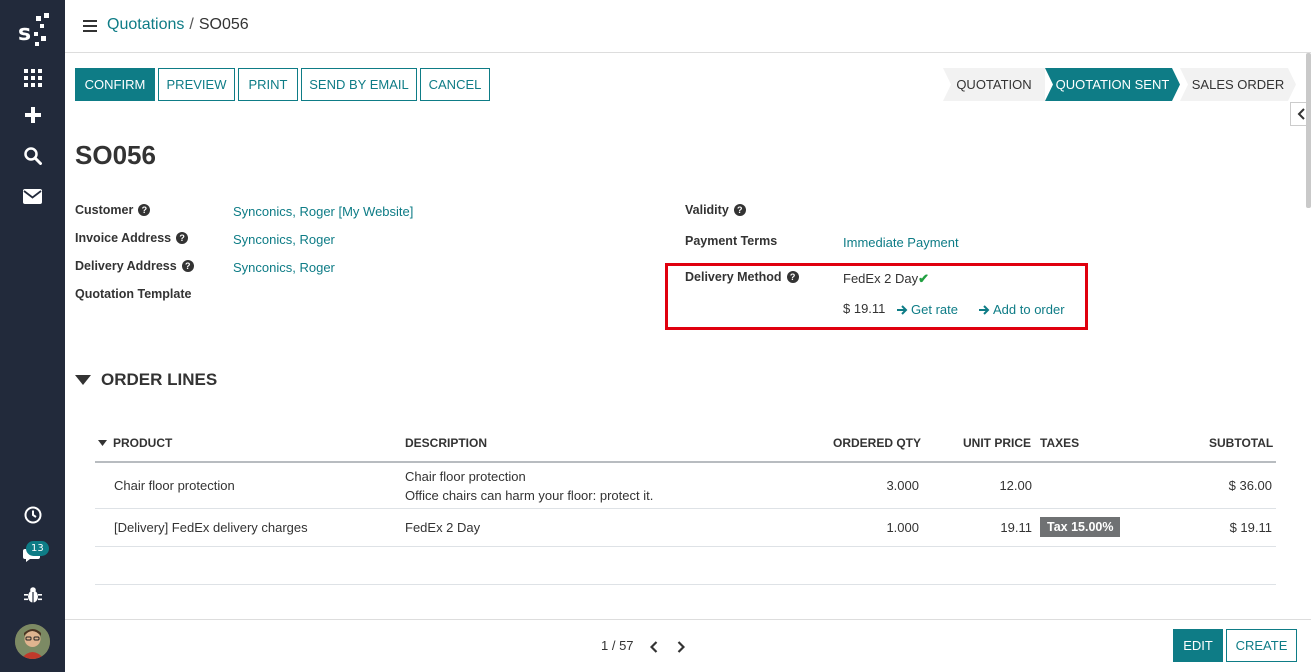 This screenshot has width=1311, height=672. I want to click on pager-value: 1 / 57, so click(617, 645).